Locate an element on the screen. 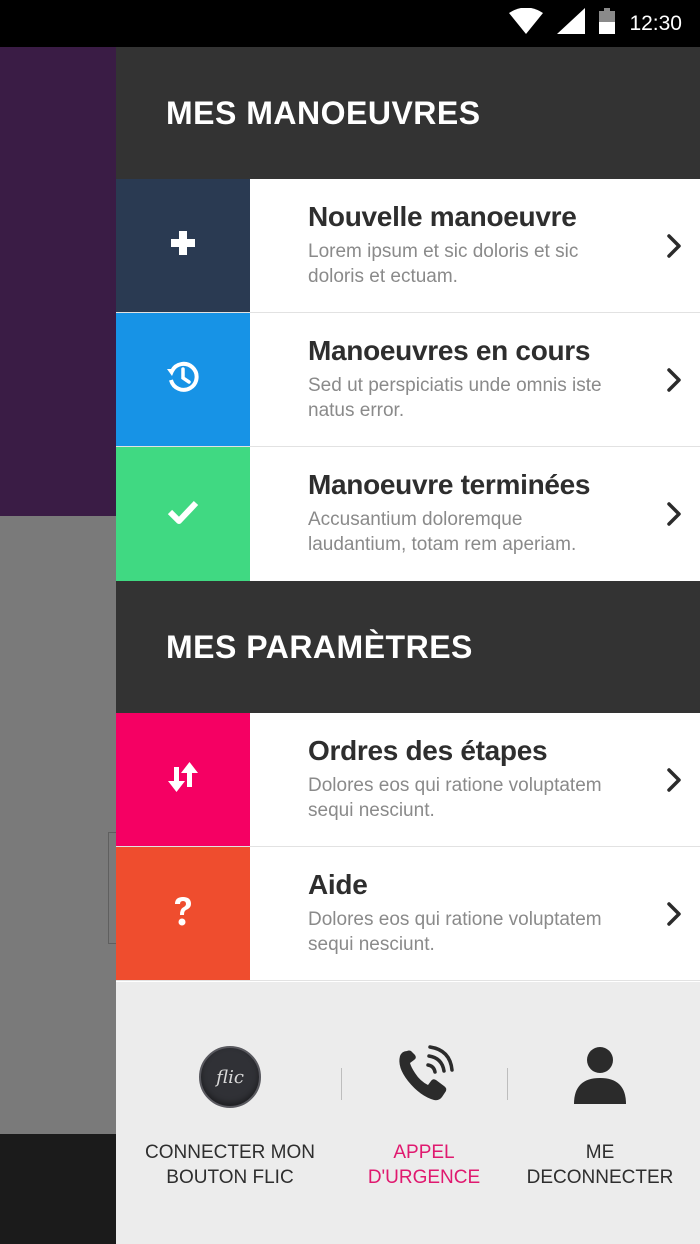 The image size is (700, 1244). check-icon is located at coordinates (183, 514).